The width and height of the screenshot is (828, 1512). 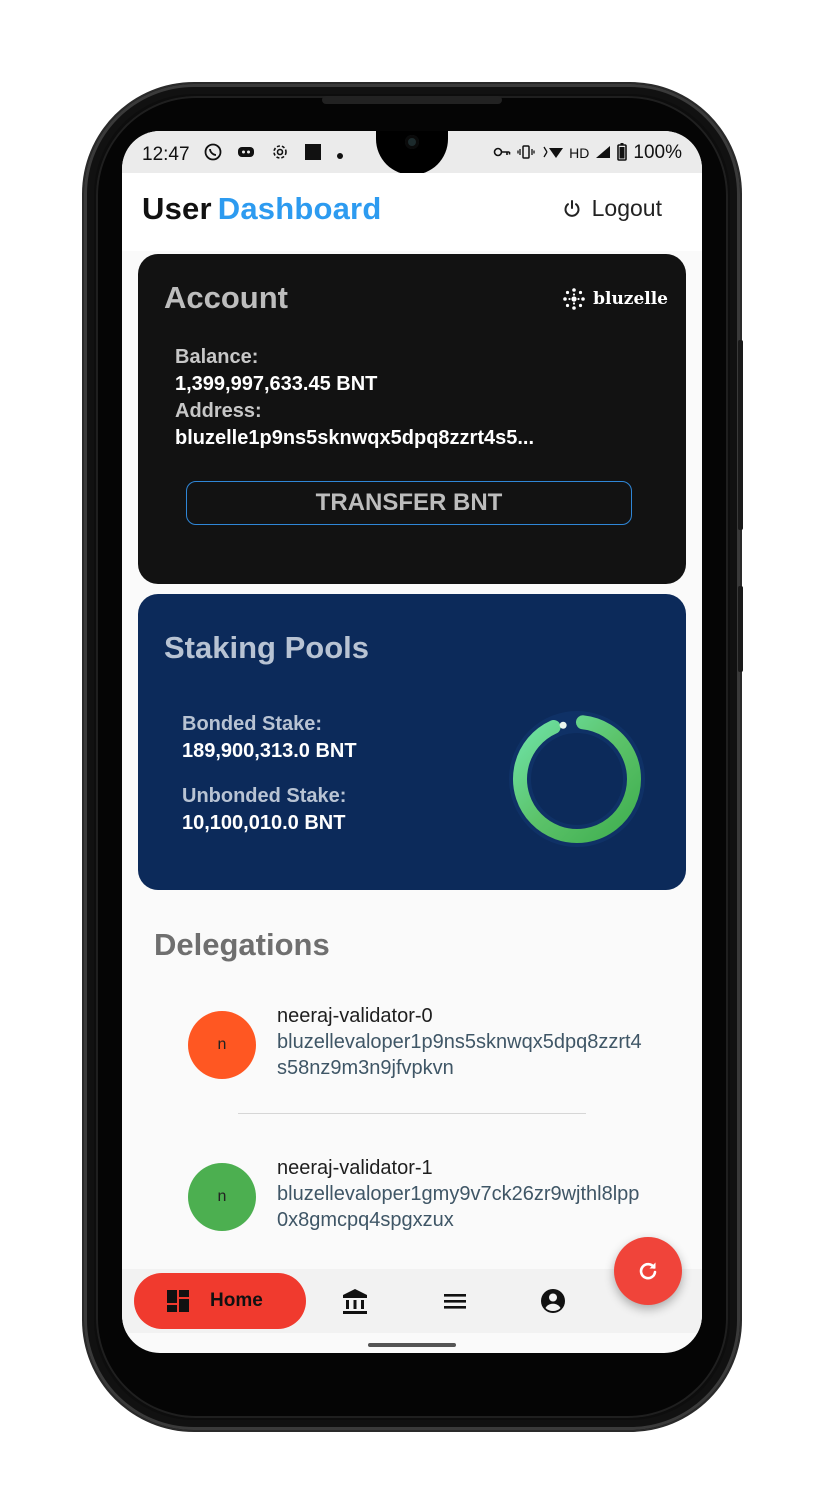 I want to click on list-divider, so click(x=412, y=1113).